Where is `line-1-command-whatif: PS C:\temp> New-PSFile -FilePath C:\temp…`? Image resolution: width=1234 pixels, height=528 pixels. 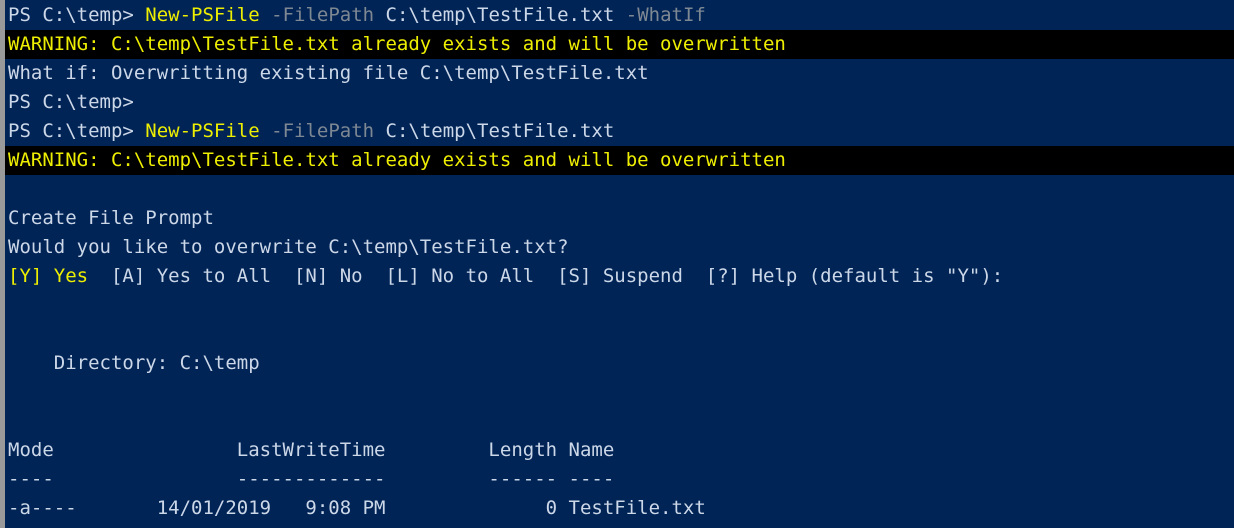
line-1-command-whatif: PS C:\temp> New-PSFile -FilePath C:\temp… is located at coordinates (619, 15).